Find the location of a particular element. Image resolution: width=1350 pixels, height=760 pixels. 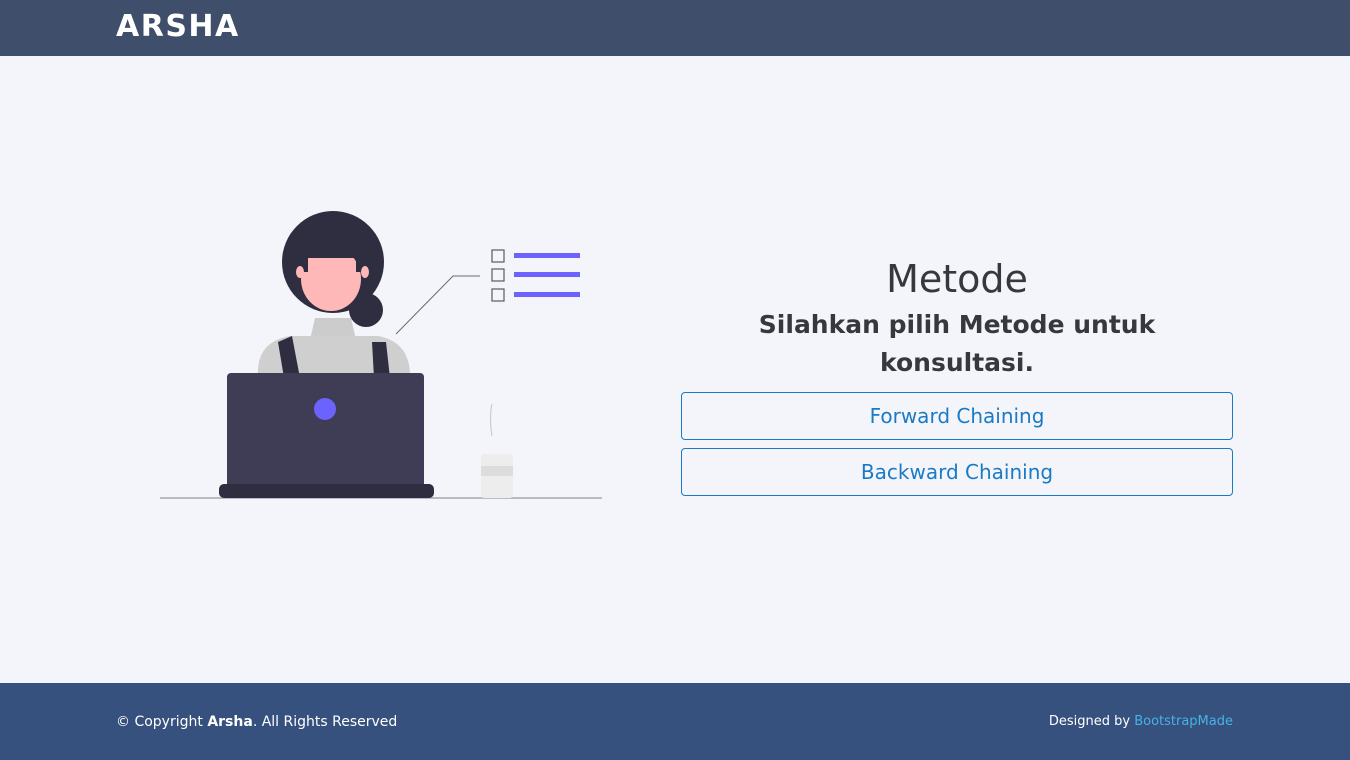

site-header: ARSHA is located at coordinates (675, 28).